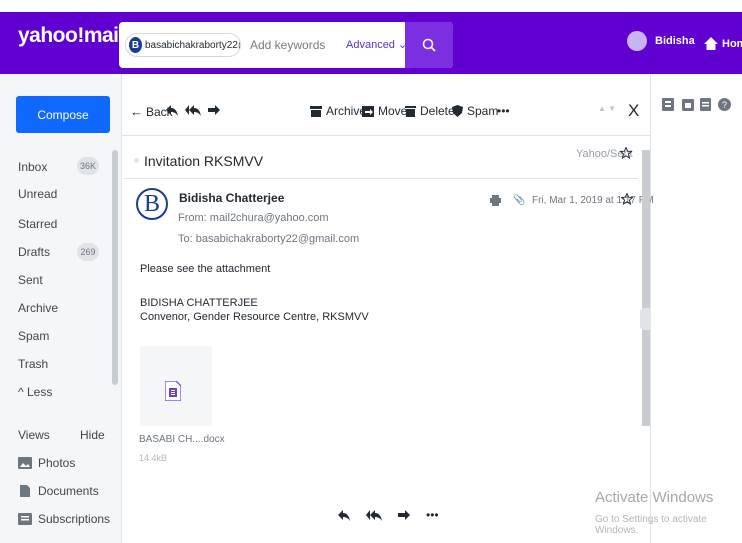  I want to click on delete-label: Delete, so click(437, 111).